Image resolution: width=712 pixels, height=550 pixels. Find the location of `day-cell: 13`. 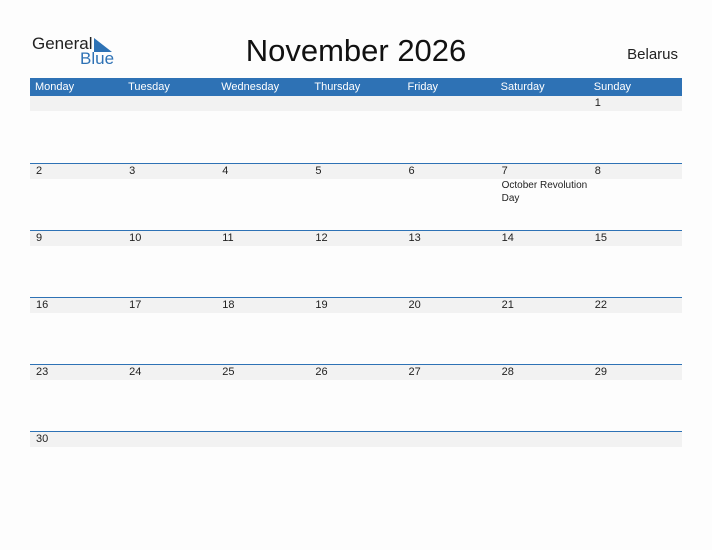

day-cell: 13 is located at coordinates (449, 264).